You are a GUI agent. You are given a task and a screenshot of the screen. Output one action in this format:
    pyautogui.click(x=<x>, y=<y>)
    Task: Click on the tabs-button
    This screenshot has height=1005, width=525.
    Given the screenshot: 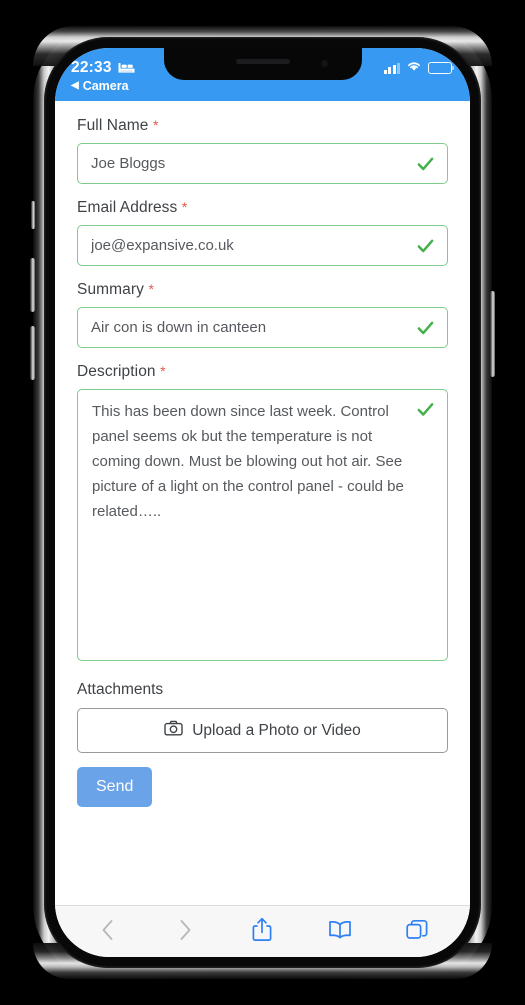 What is the action you would take?
    pyautogui.click(x=417, y=930)
    